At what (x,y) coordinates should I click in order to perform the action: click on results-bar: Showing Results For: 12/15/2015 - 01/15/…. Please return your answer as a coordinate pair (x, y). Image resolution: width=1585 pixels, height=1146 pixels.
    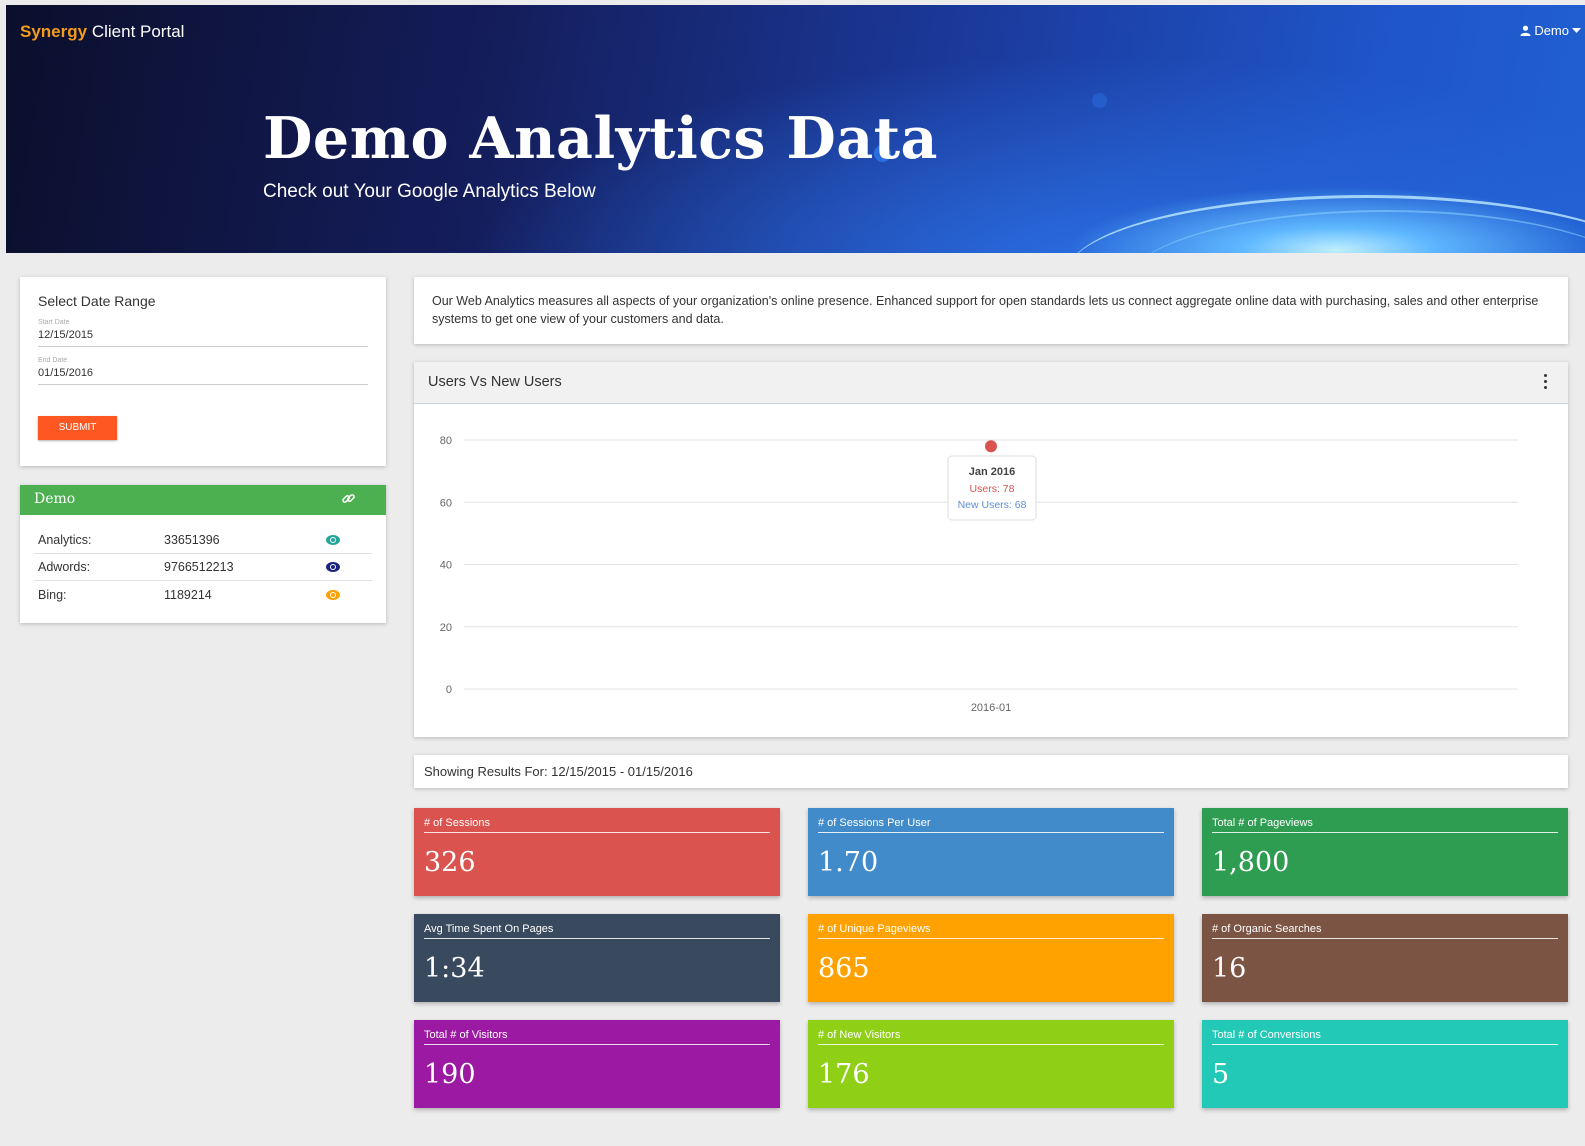
    Looking at the image, I should click on (991, 771).